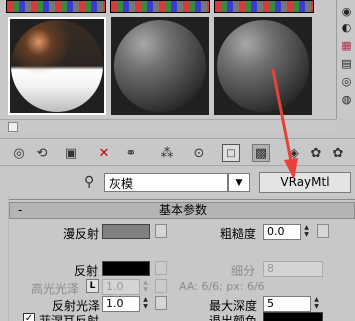  I want to click on rollout-title: 基本参数, so click(182, 210).